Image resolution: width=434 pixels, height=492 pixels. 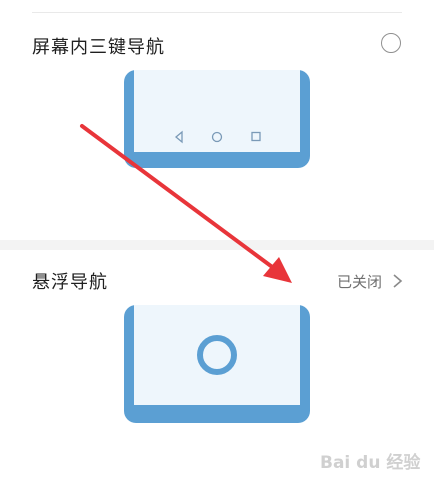 I want to click on three-key-navigation-illustration, so click(x=217, y=121).